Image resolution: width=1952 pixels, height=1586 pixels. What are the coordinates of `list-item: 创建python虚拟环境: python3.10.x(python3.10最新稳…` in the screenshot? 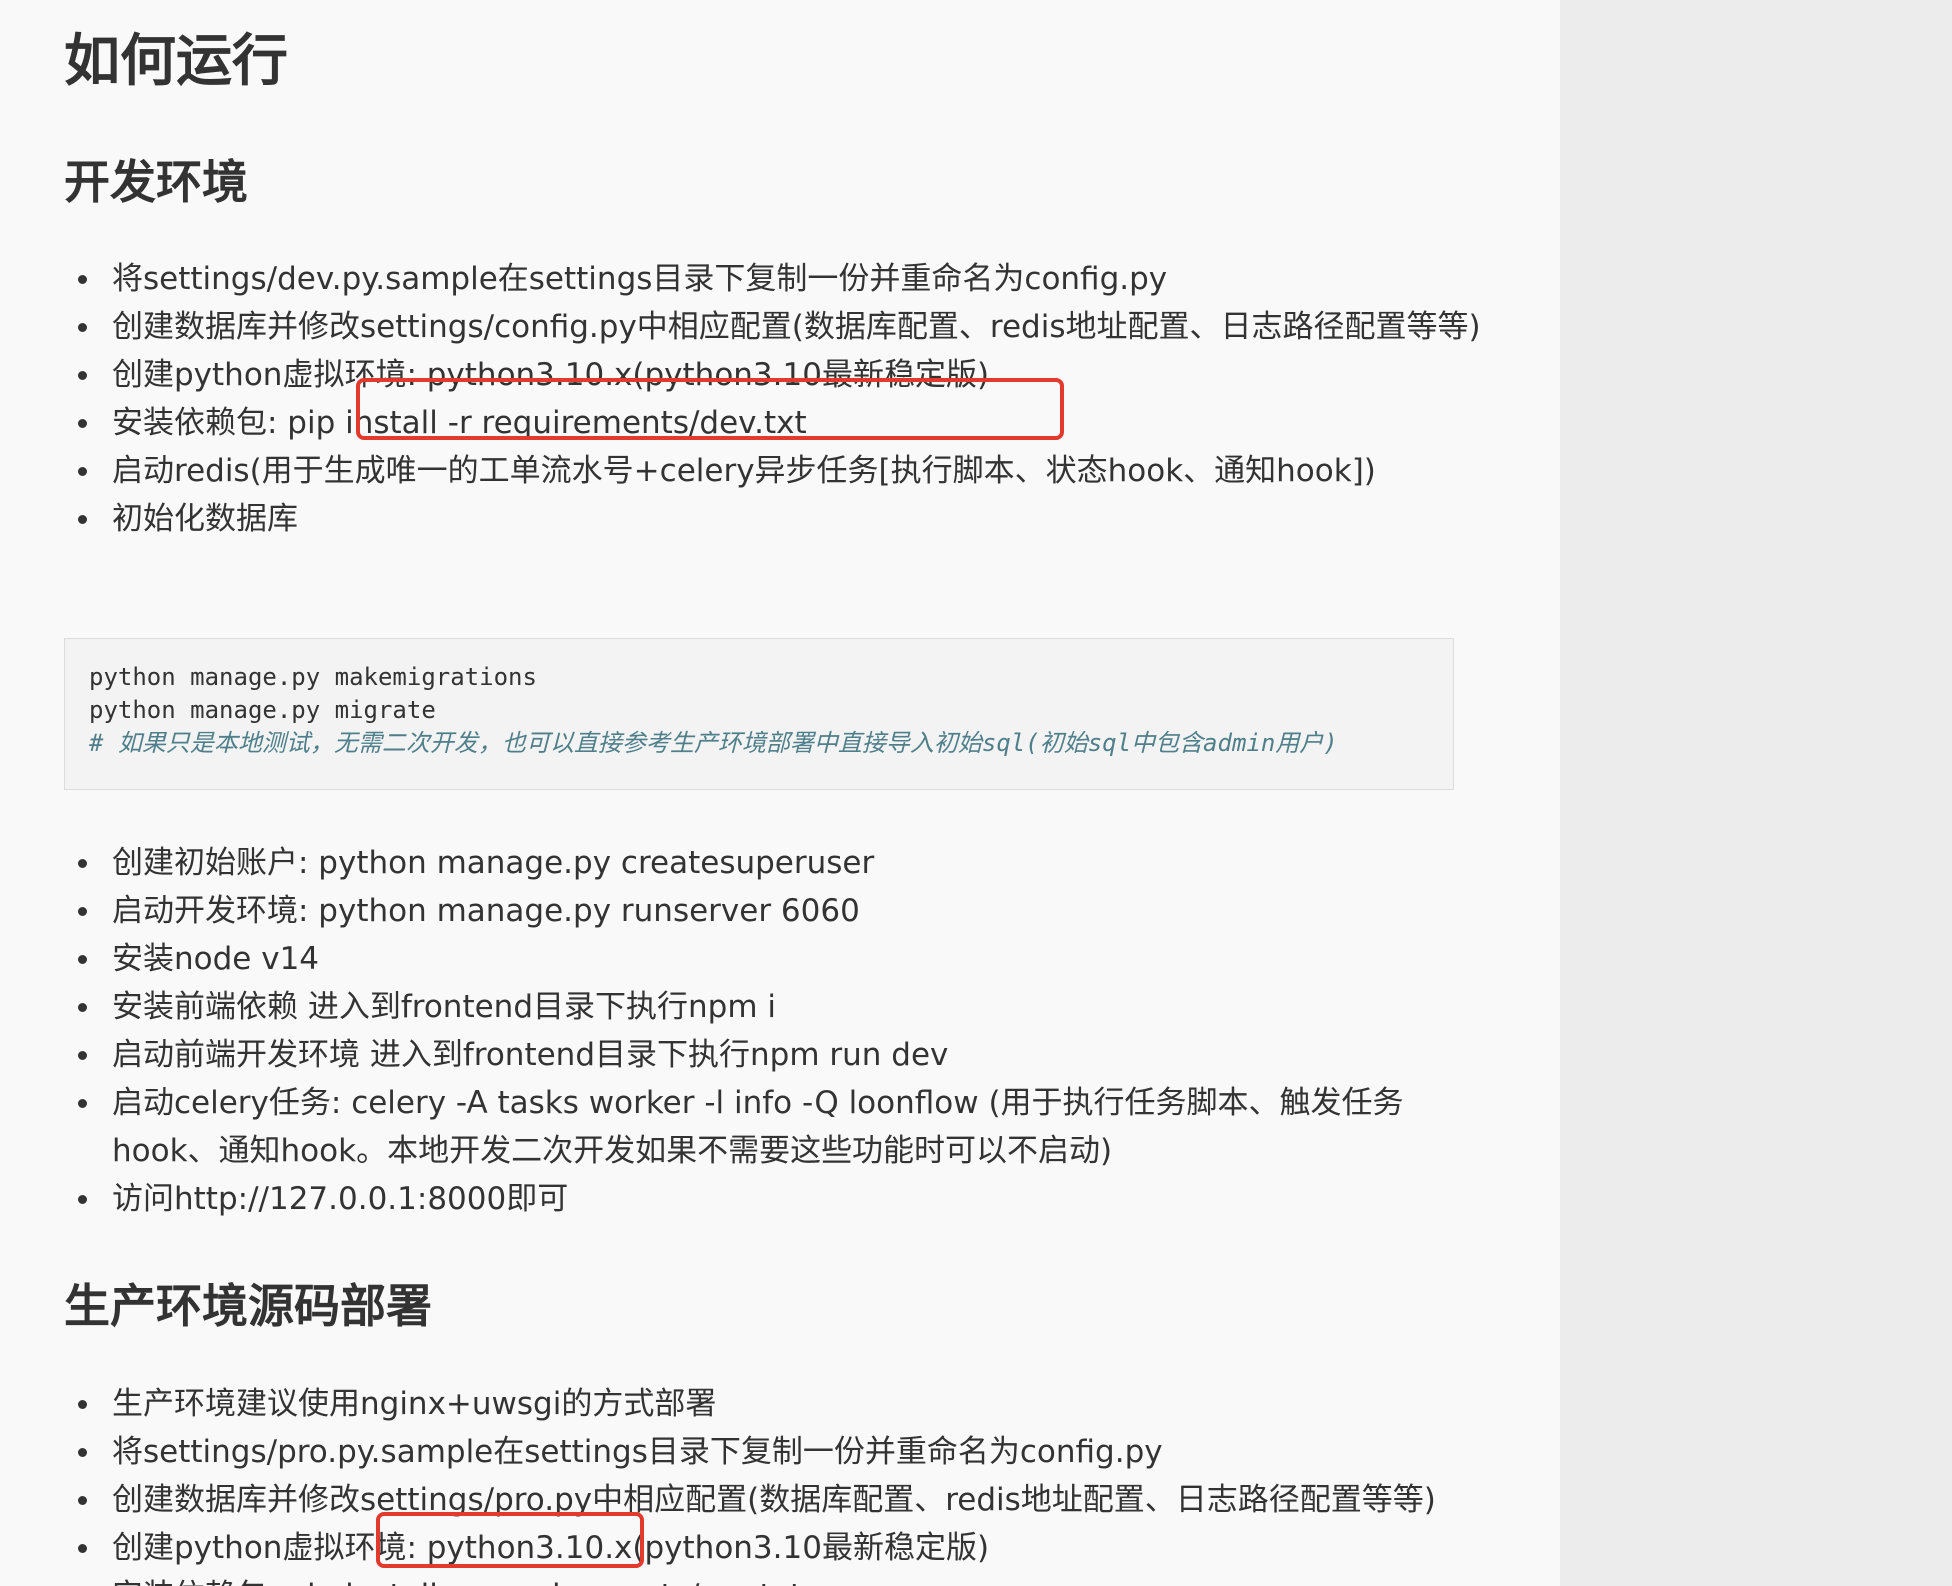 It's located at (785, 1548).